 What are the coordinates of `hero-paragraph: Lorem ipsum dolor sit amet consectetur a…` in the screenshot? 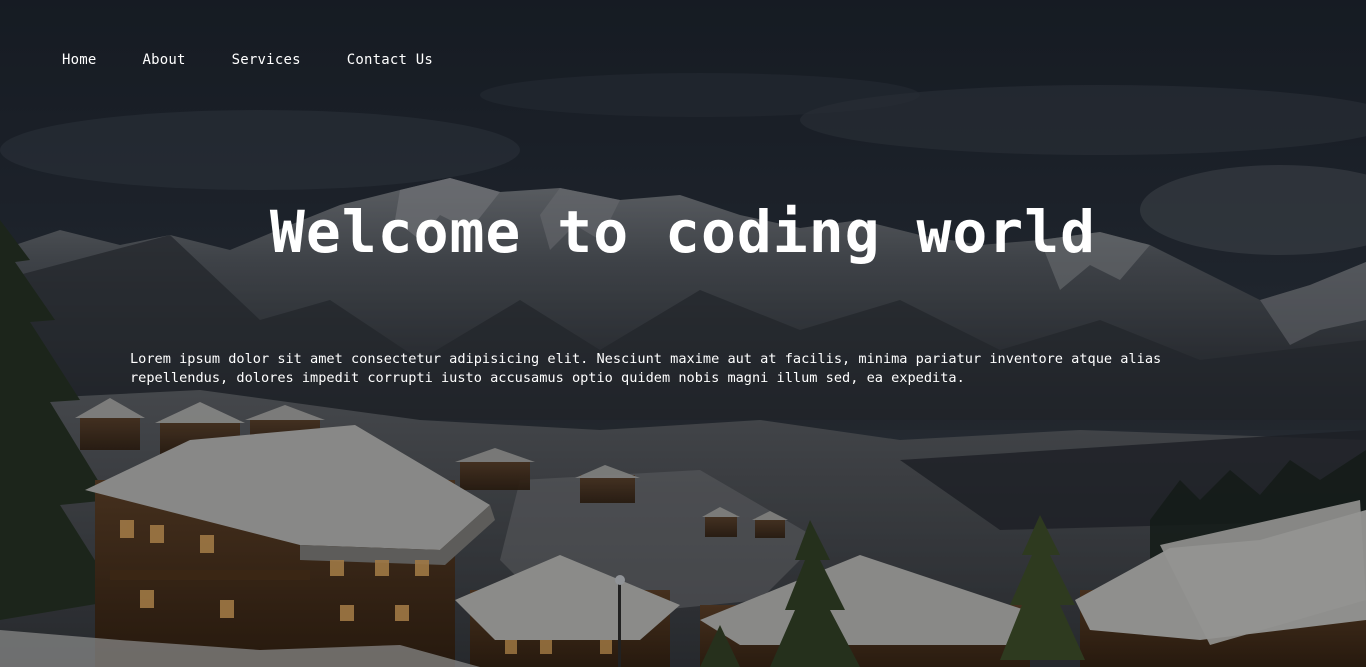 It's located at (646, 368).